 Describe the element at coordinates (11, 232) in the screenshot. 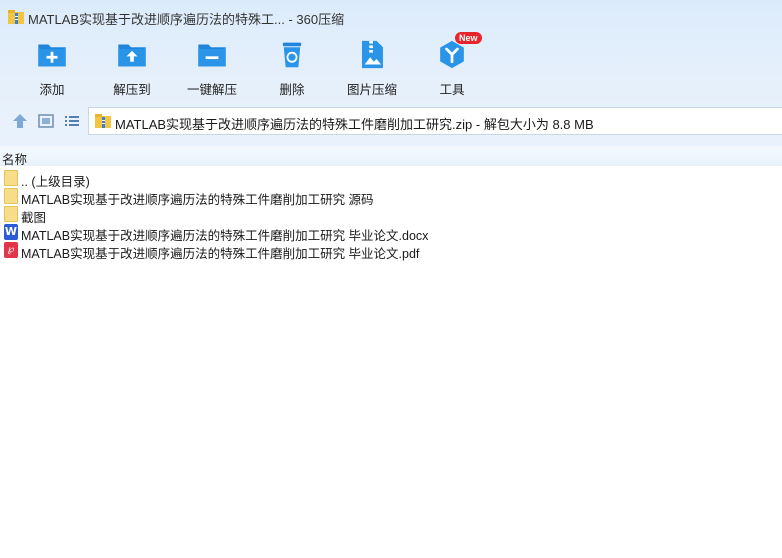

I see `word-doc-icon: W` at that location.